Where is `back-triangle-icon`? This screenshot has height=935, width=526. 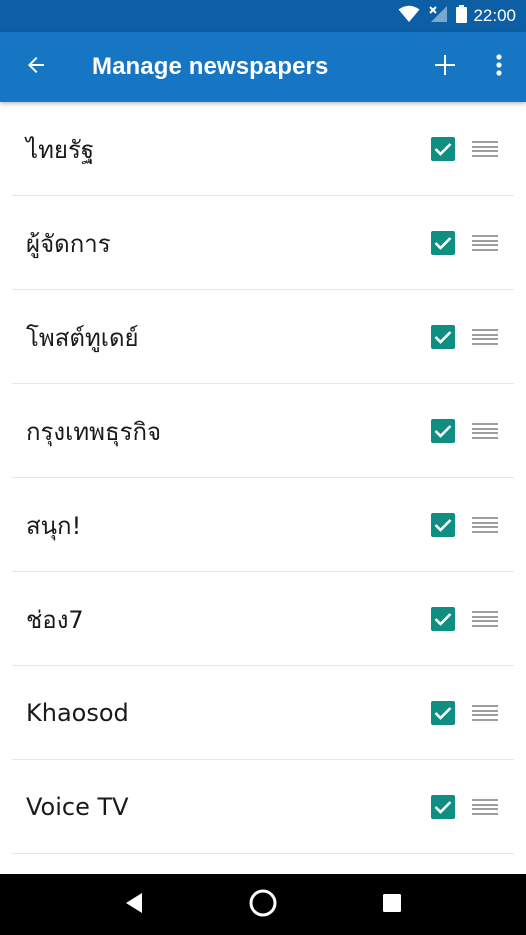 back-triangle-icon is located at coordinates (134, 905).